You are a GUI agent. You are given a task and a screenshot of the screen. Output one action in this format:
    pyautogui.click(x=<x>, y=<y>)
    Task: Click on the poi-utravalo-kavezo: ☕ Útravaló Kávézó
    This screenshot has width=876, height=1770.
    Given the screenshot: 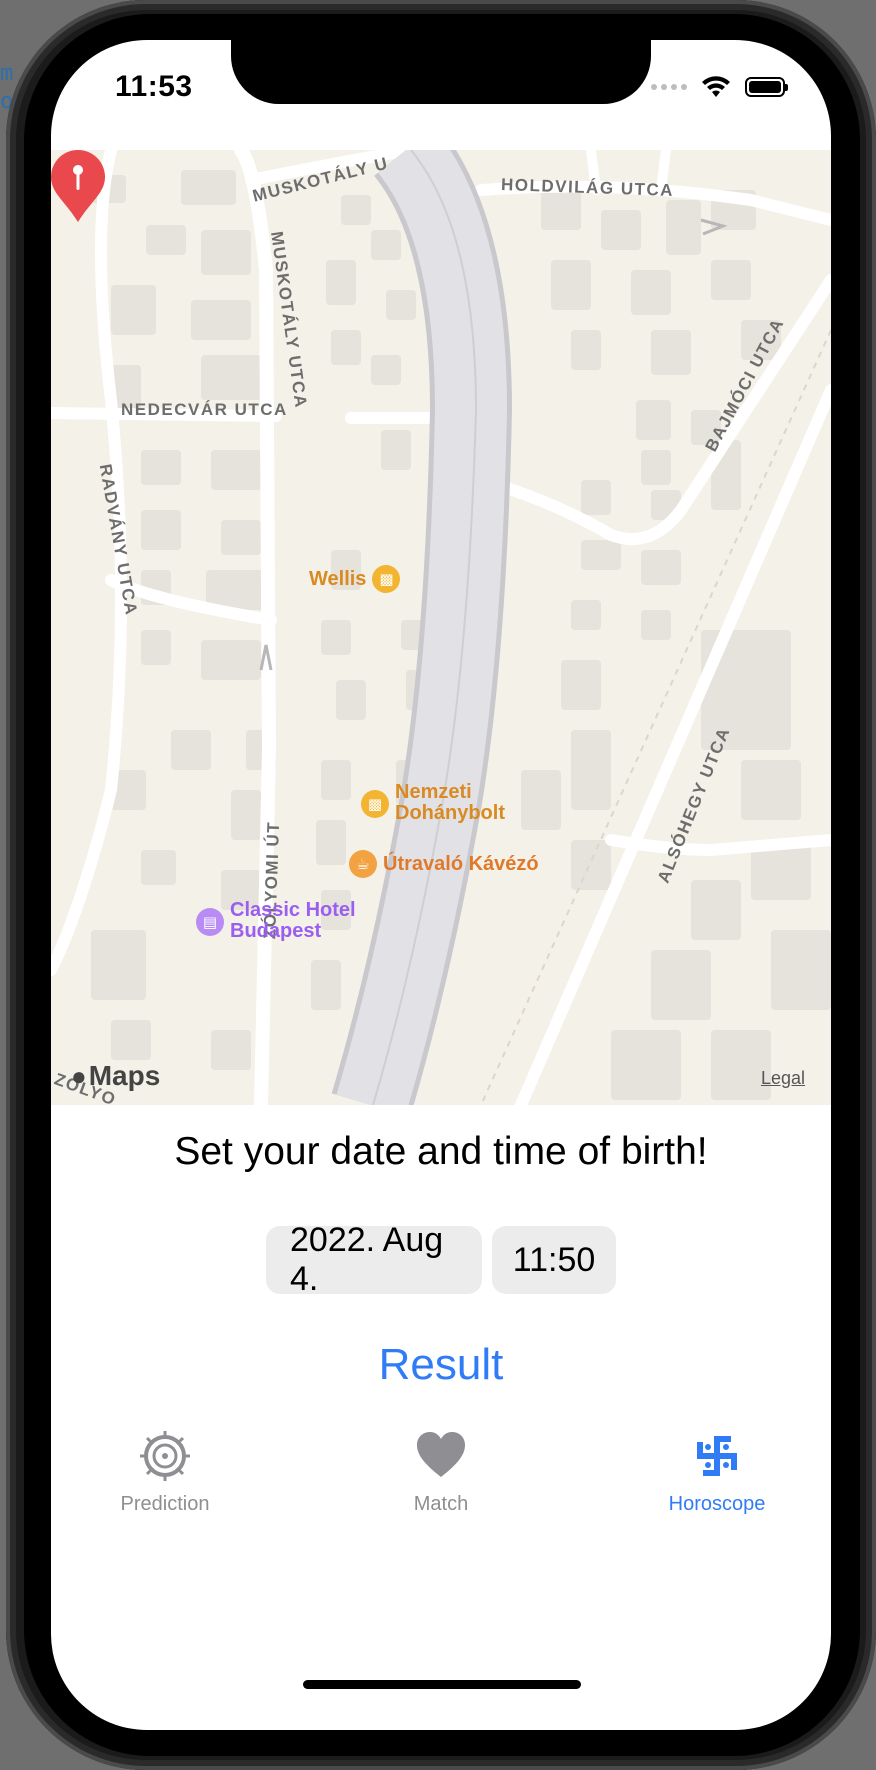 What is the action you would take?
    pyautogui.click(x=444, y=864)
    